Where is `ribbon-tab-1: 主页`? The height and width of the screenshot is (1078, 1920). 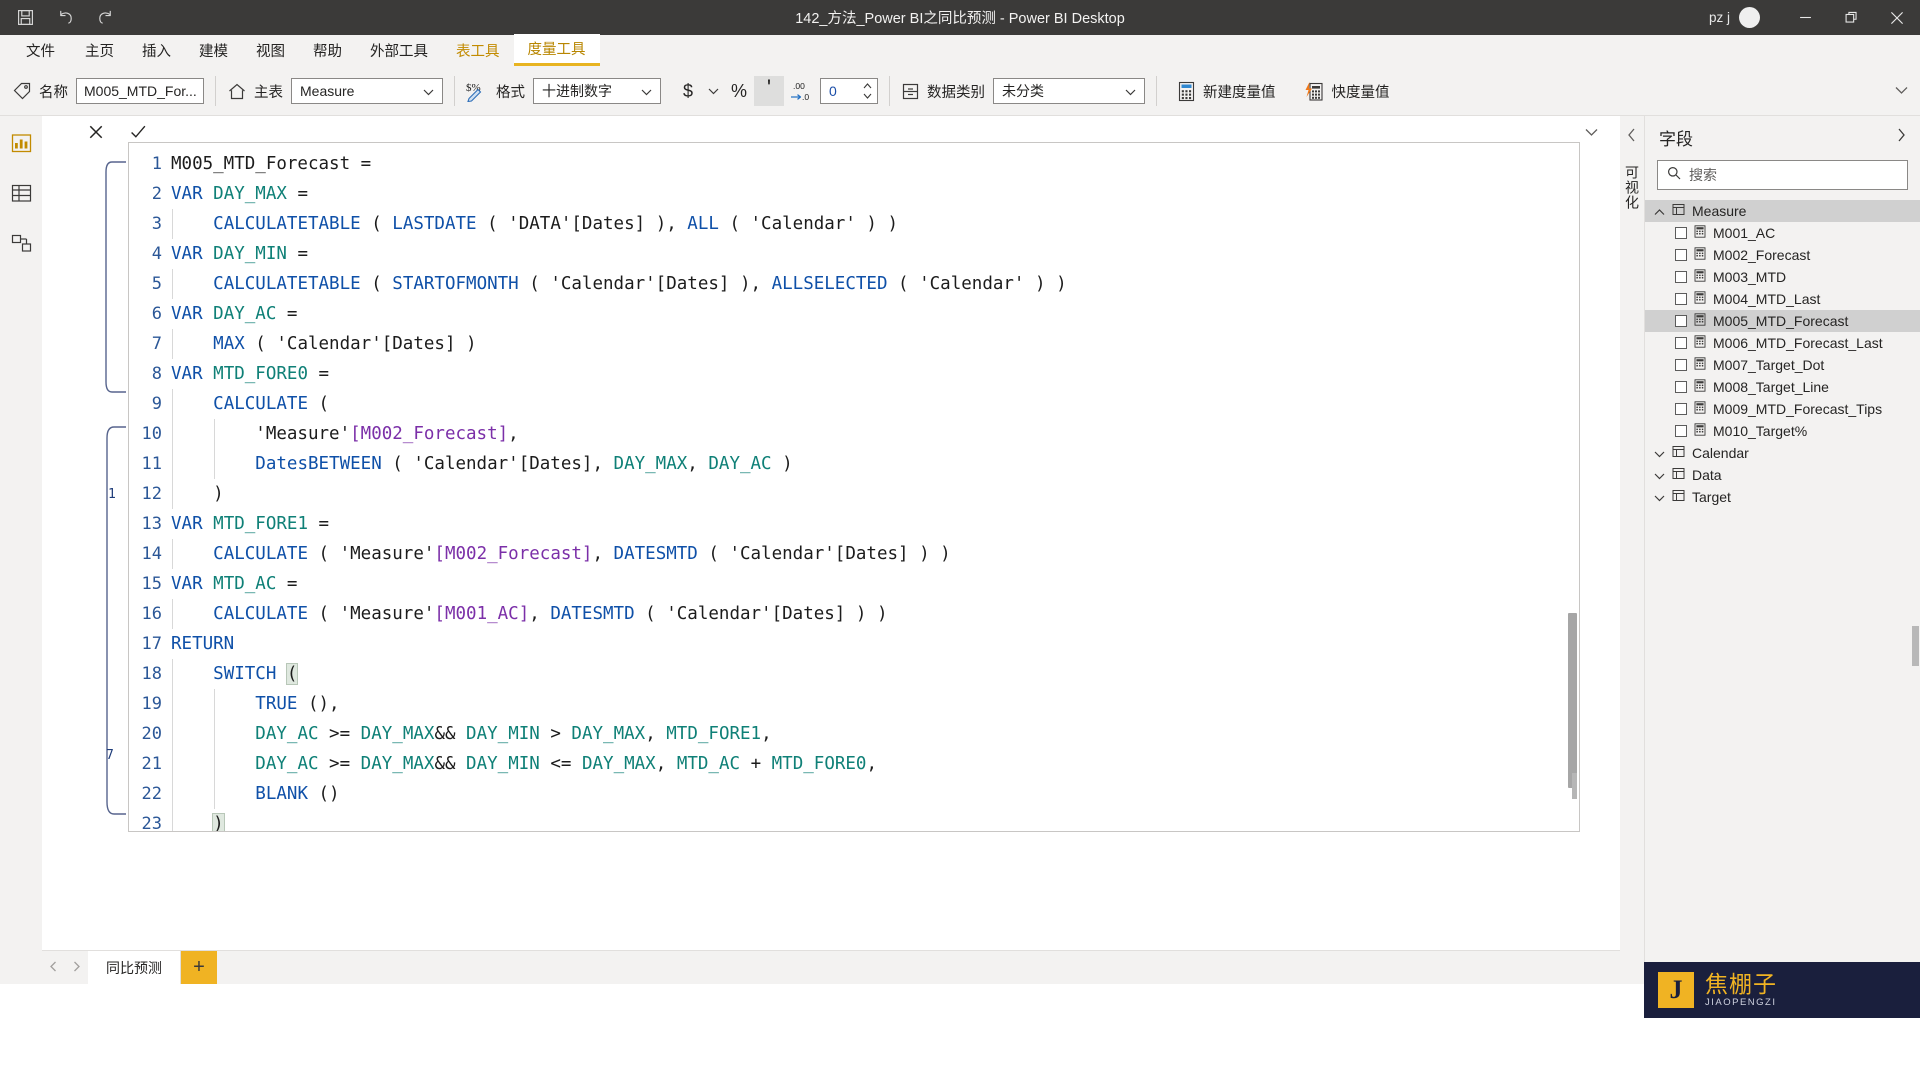
ribbon-tab-1: 主页 is located at coordinates (99, 50).